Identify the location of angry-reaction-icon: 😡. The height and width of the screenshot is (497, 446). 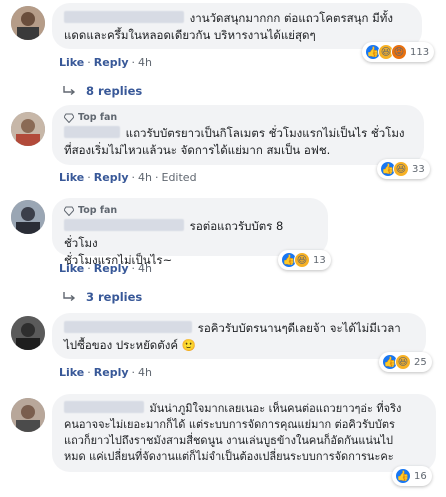
(399, 52).